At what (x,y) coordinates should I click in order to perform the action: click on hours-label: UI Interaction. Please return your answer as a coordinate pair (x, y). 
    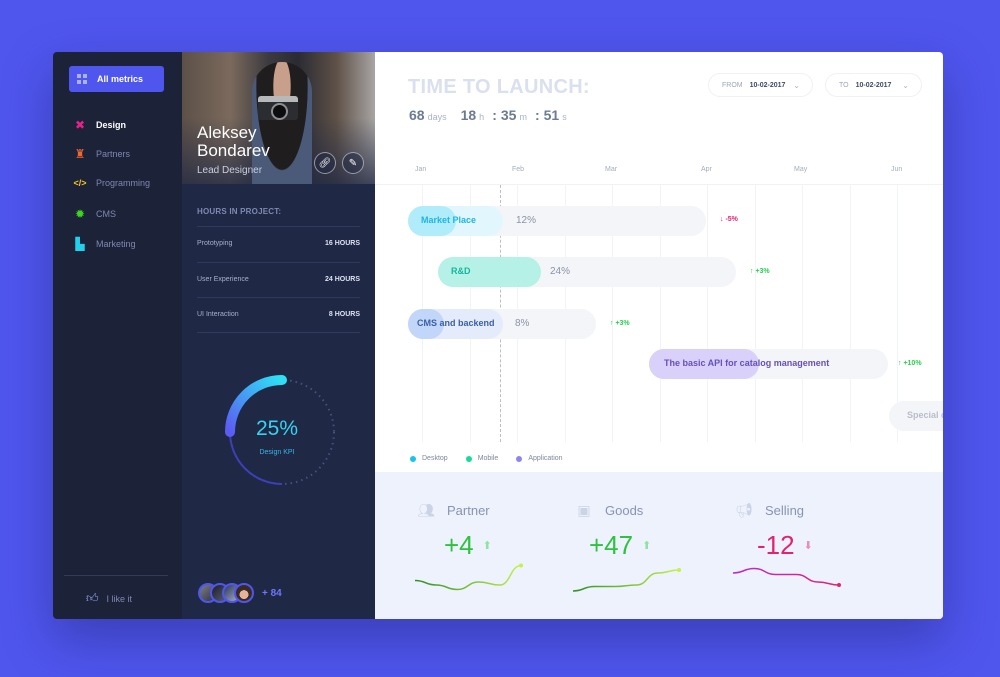
    Looking at the image, I should click on (218, 314).